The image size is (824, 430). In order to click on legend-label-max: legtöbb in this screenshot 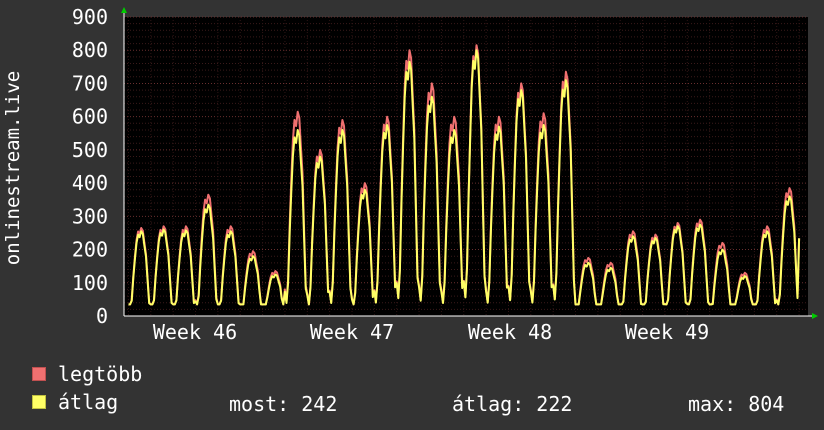, I will do `click(100, 374)`.